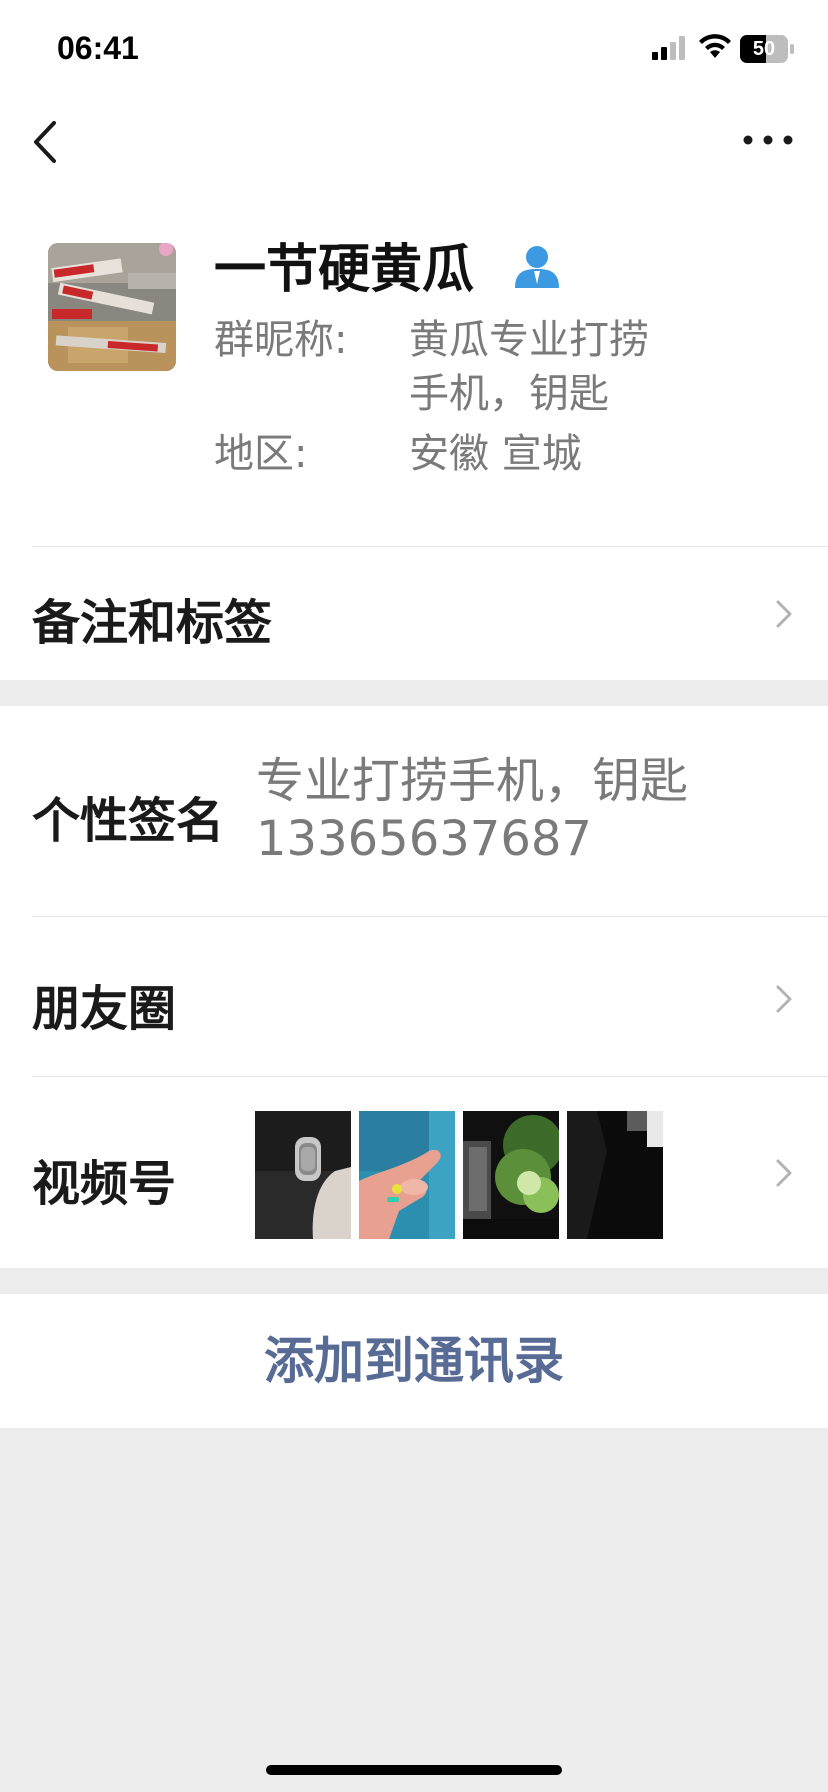 The image size is (828, 1792). I want to click on signature-label: 个性签名, so click(128, 821).